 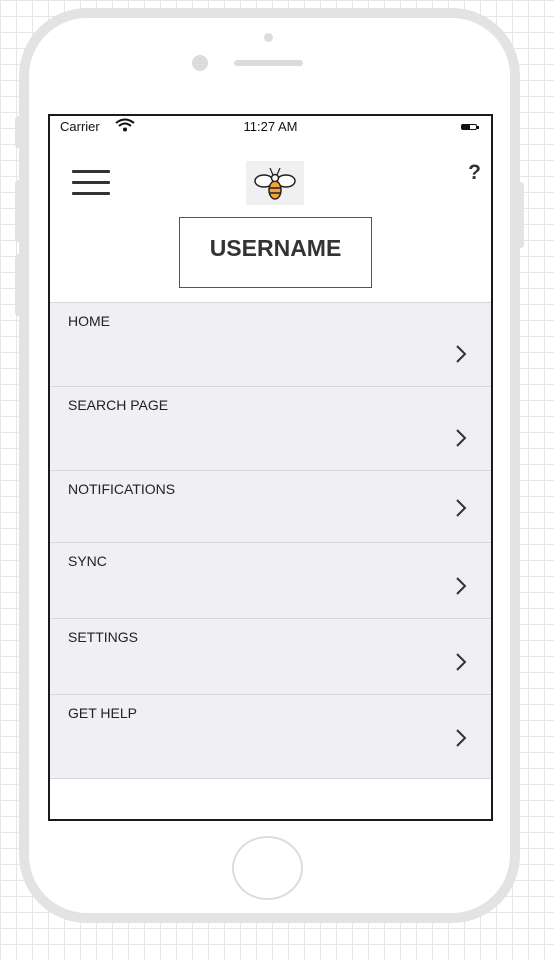 I want to click on front-camera, so click(x=268, y=37).